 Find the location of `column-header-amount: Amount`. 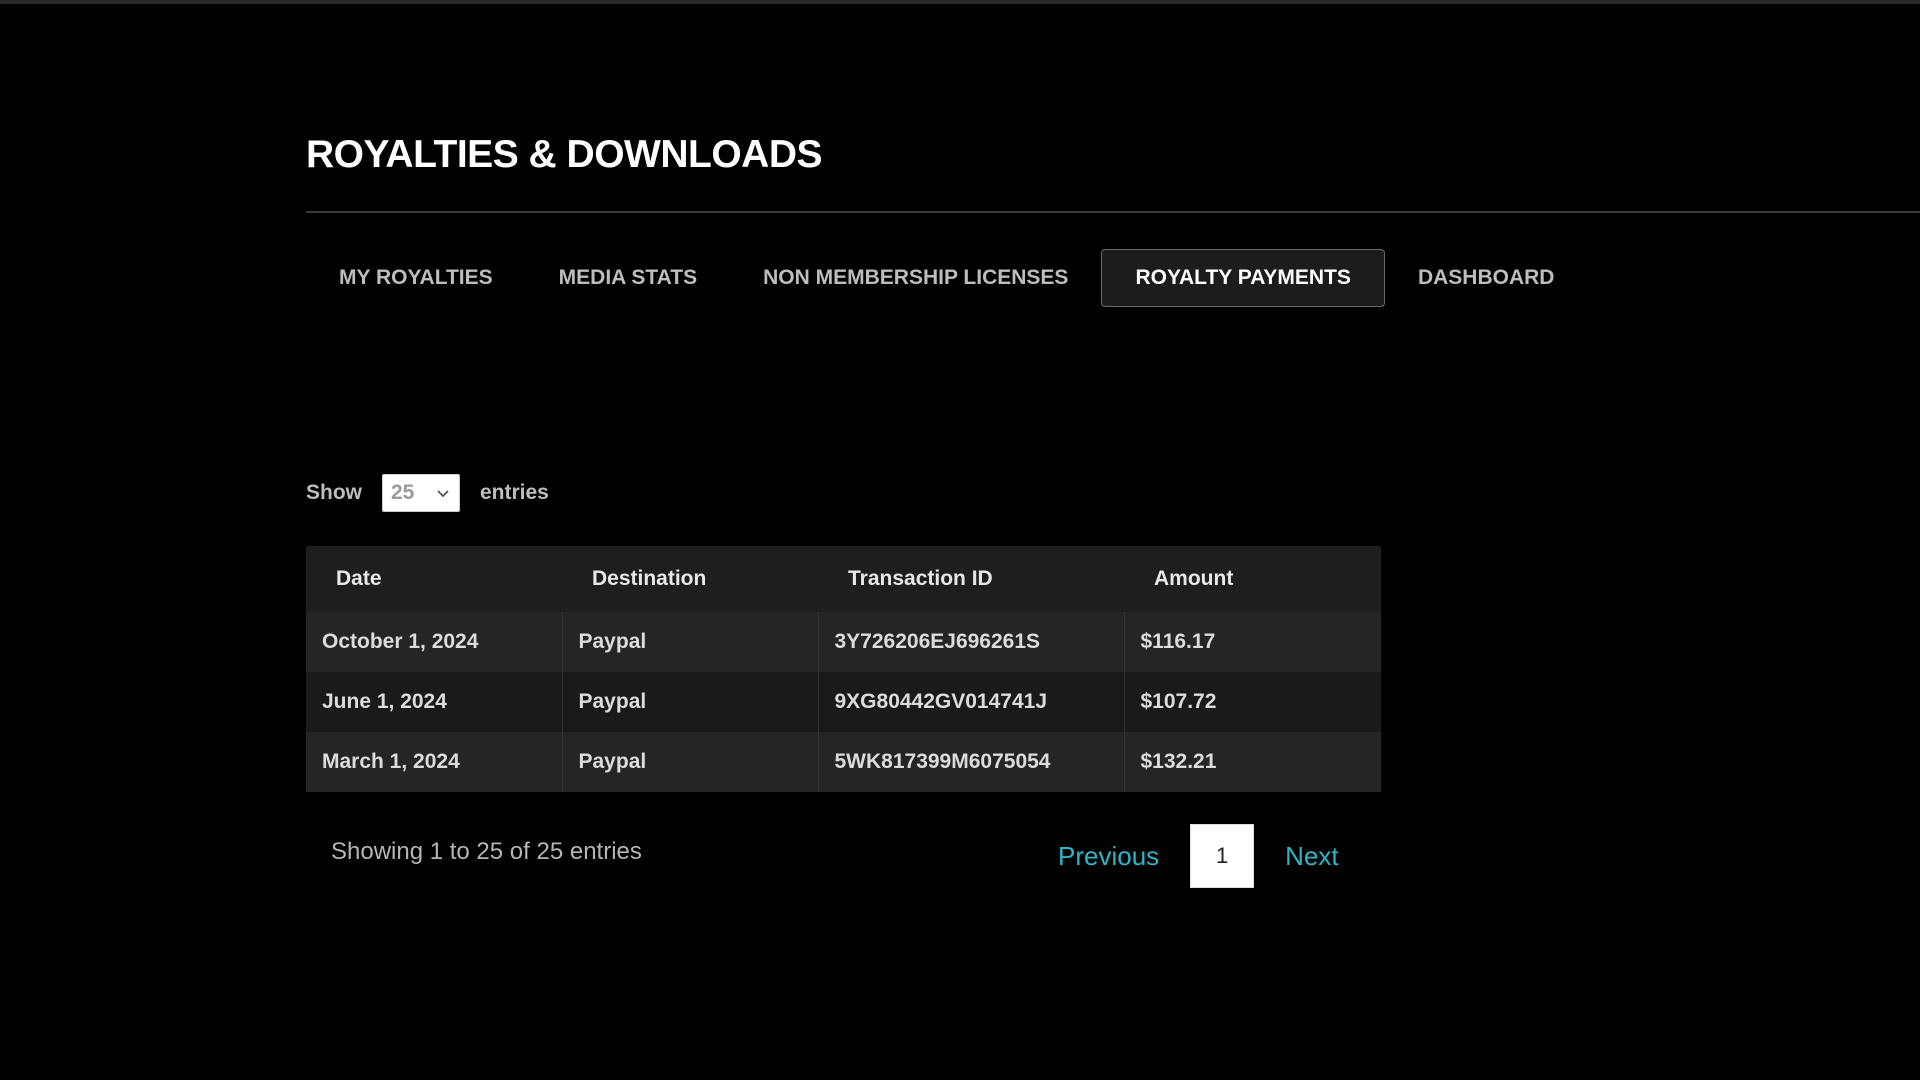

column-header-amount: Amount is located at coordinates (1252, 579).